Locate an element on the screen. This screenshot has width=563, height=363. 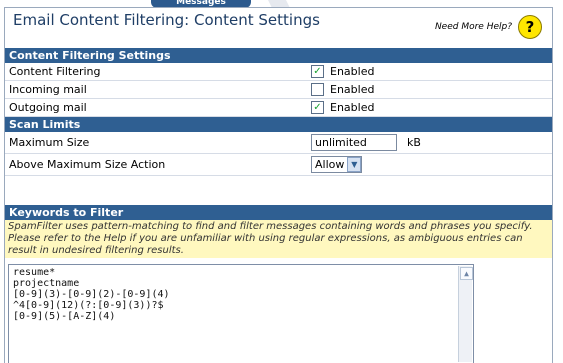
scan-limits-heading: Scan Limits is located at coordinates (278, 124).